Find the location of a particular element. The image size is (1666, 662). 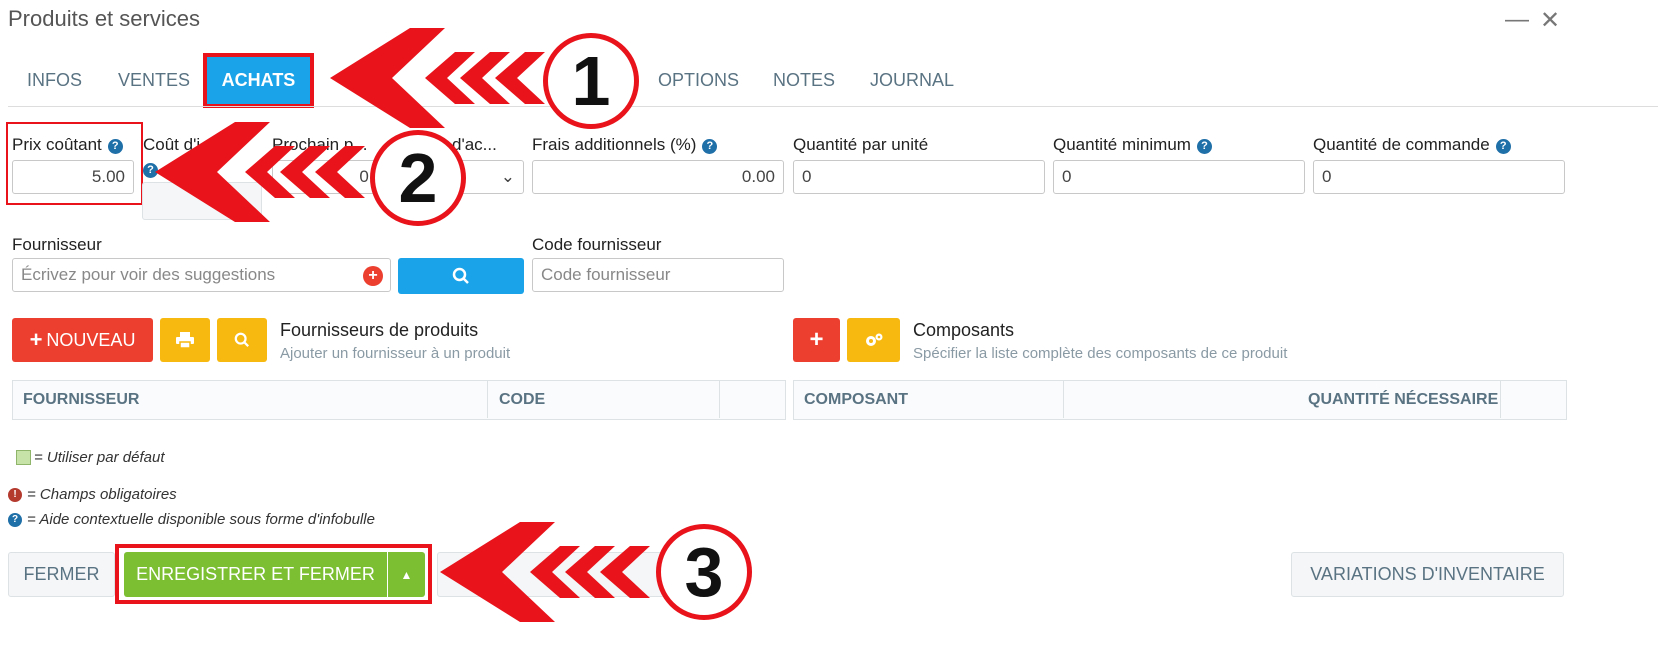

arrow-1-icon is located at coordinates (437, 78).